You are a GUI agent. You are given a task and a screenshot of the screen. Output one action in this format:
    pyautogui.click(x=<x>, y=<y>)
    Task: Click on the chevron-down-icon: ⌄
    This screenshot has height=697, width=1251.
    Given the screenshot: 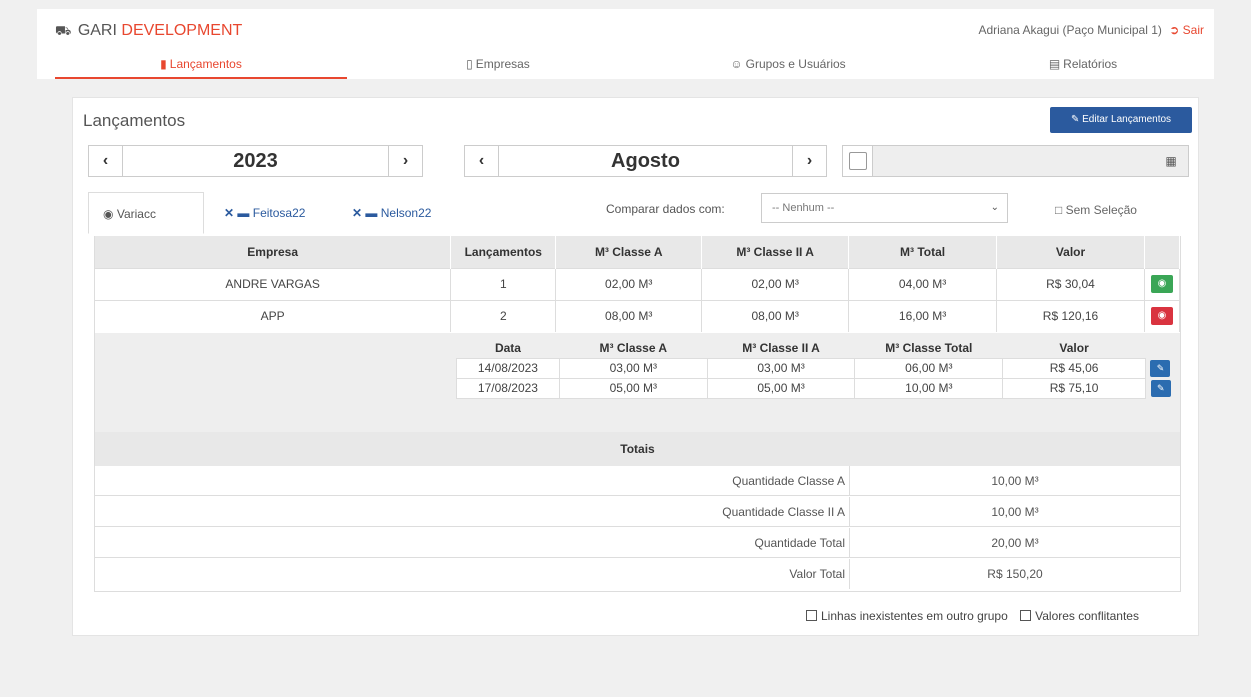 What is the action you would take?
    pyautogui.click(x=994, y=207)
    